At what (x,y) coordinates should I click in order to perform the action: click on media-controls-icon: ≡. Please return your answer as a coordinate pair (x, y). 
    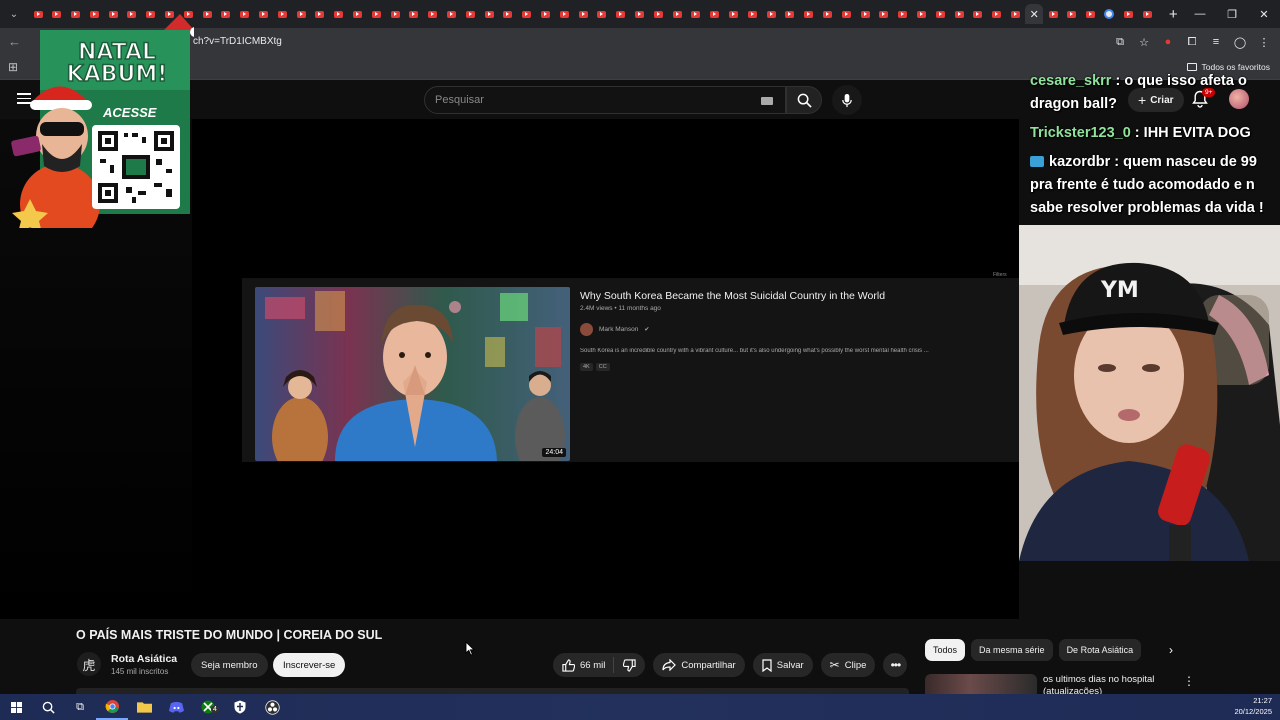
    Looking at the image, I should click on (1216, 42).